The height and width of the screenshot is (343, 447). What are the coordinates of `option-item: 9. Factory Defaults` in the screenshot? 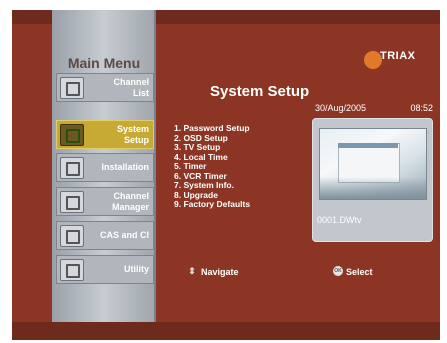 It's located at (212, 204).